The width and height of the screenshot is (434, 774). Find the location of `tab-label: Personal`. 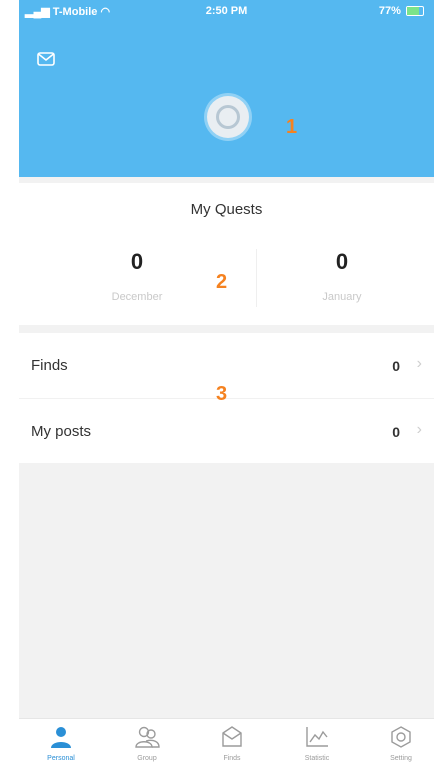

tab-label: Personal is located at coordinates (61, 758).